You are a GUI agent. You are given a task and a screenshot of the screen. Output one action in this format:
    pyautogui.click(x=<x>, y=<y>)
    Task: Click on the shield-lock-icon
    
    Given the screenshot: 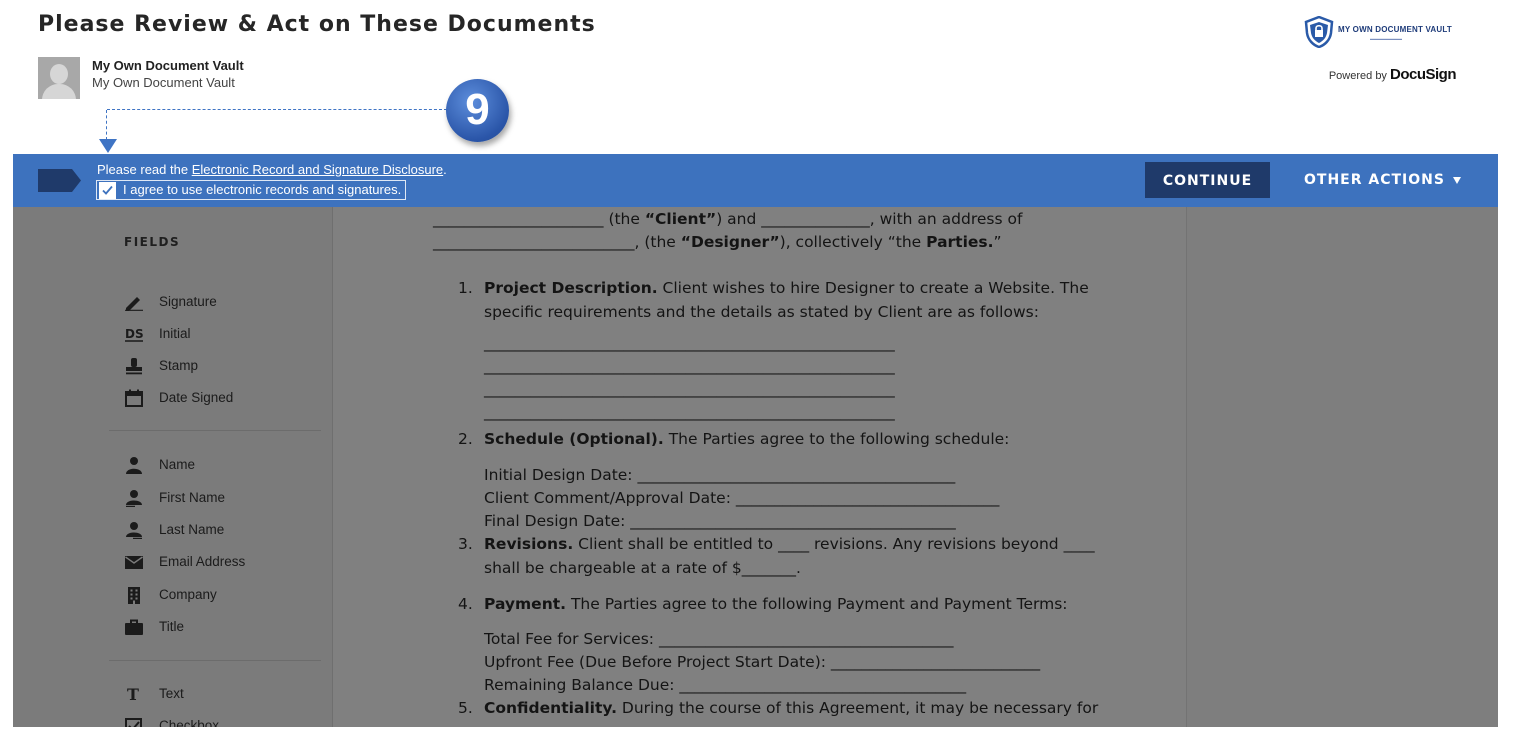 What is the action you would take?
    pyautogui.click(x=1319, y=32)
    